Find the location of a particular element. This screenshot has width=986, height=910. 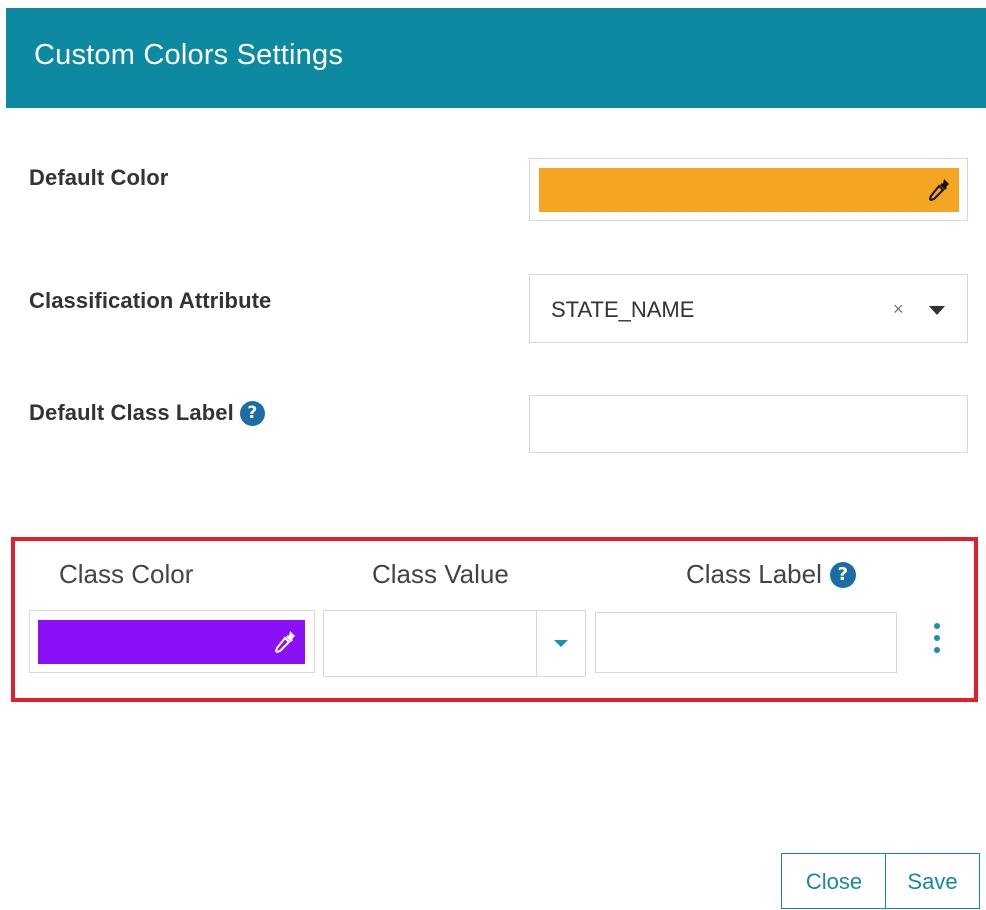

class-label-input is located at coordinates (746, 642).